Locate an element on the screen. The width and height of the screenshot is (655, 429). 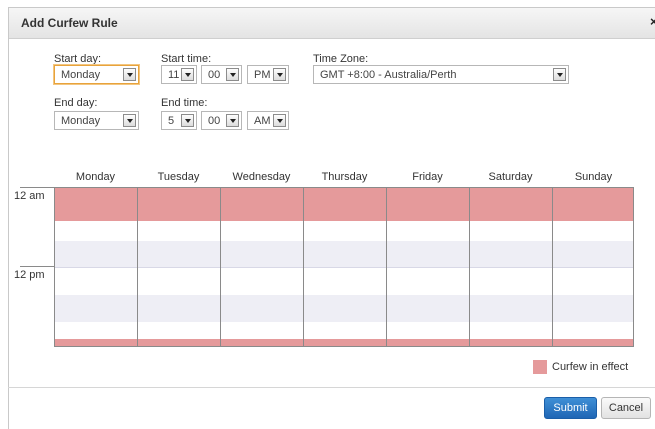
time-zone-value: GMT +8:00 - Australia/Perth is located at coordinates (388, 75).